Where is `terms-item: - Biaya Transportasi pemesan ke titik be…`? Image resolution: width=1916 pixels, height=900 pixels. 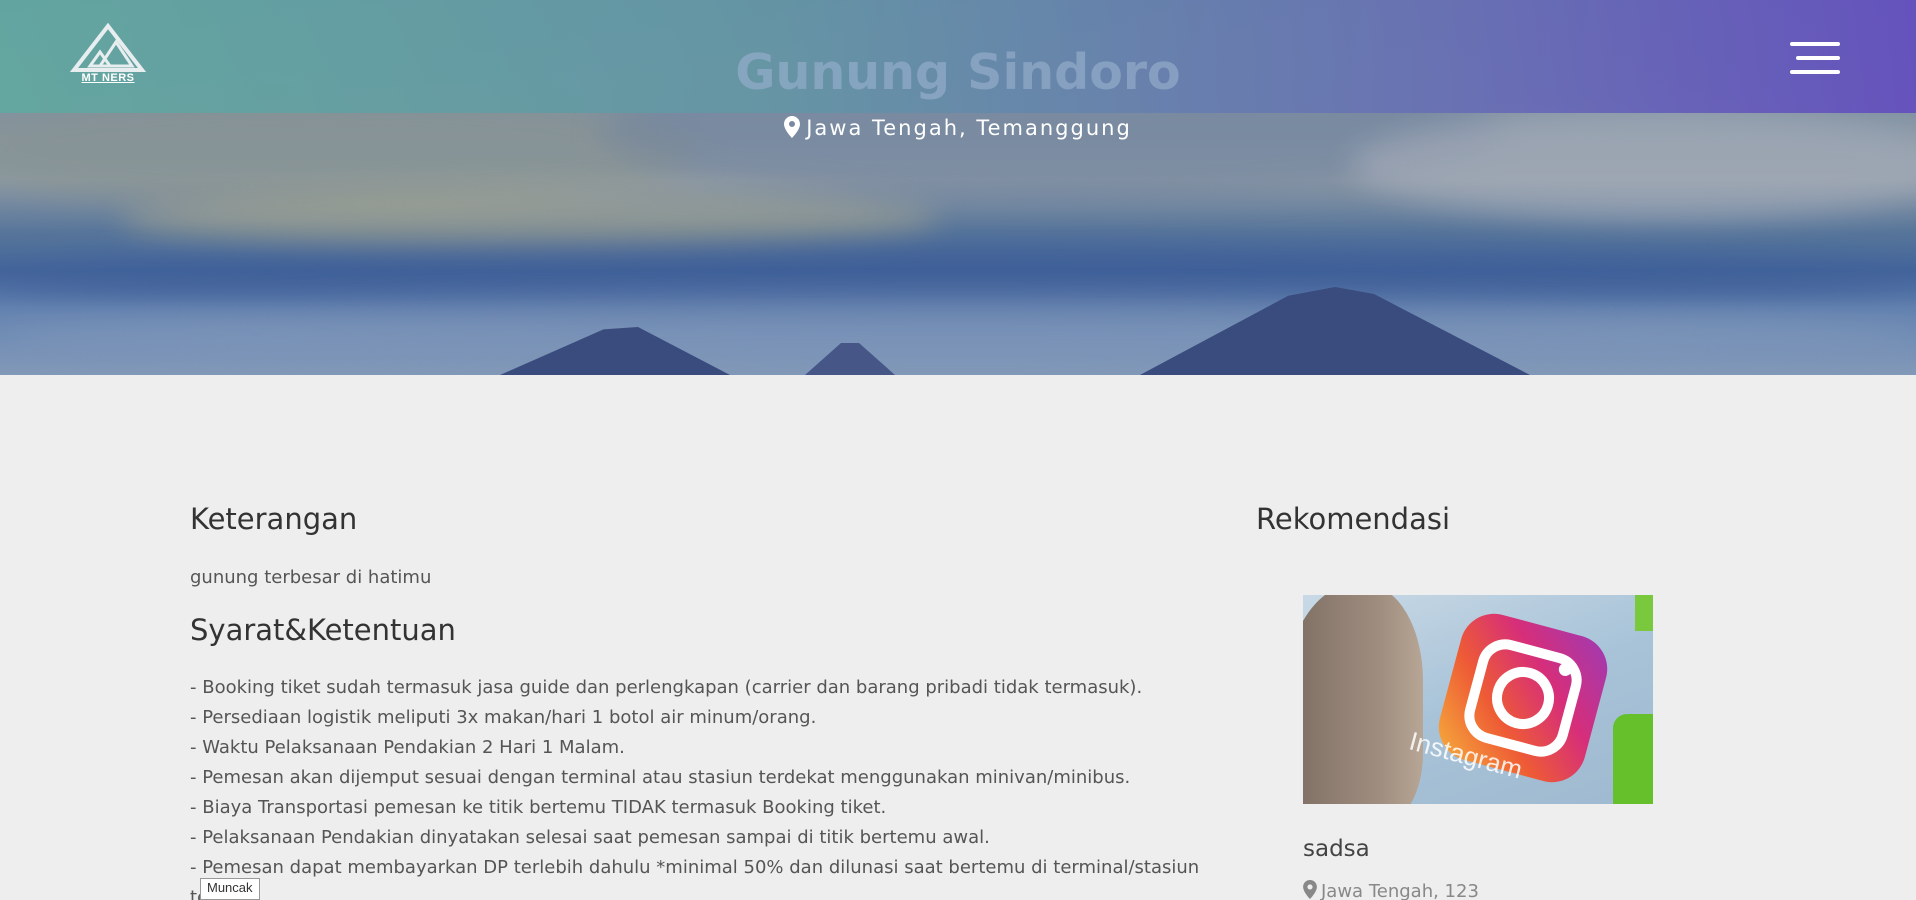 terms-item: - Biaya Transportasi pemesan ke titik be… is located at coordinates (538, 807).